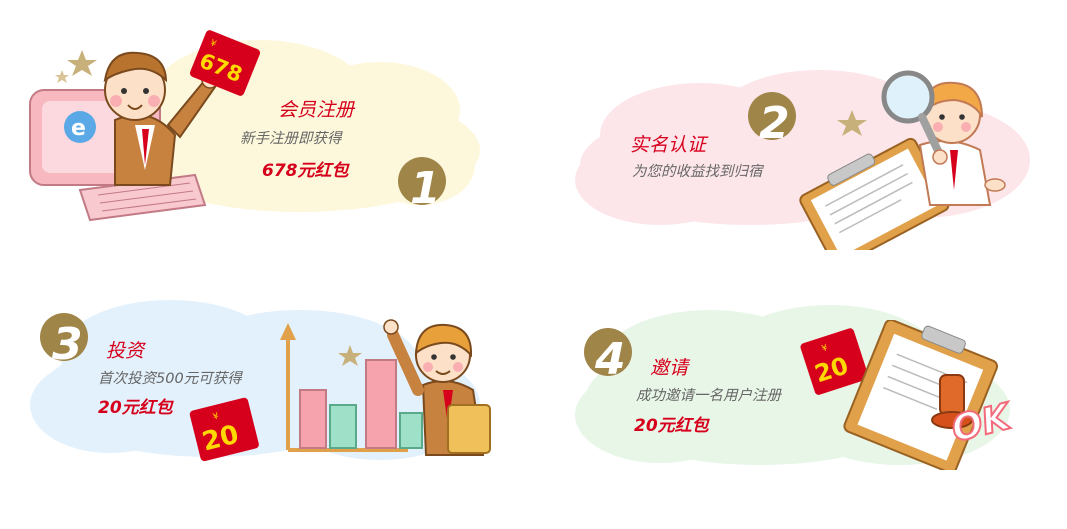 The height and width of the screenshot is (529, 1067). I want to click on red-packet-badge: ¥ 678, so click(225, 63).